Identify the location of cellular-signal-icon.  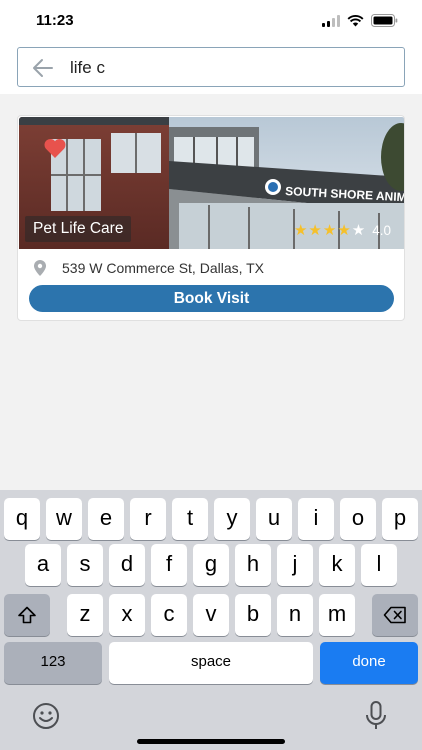
(331, 20).